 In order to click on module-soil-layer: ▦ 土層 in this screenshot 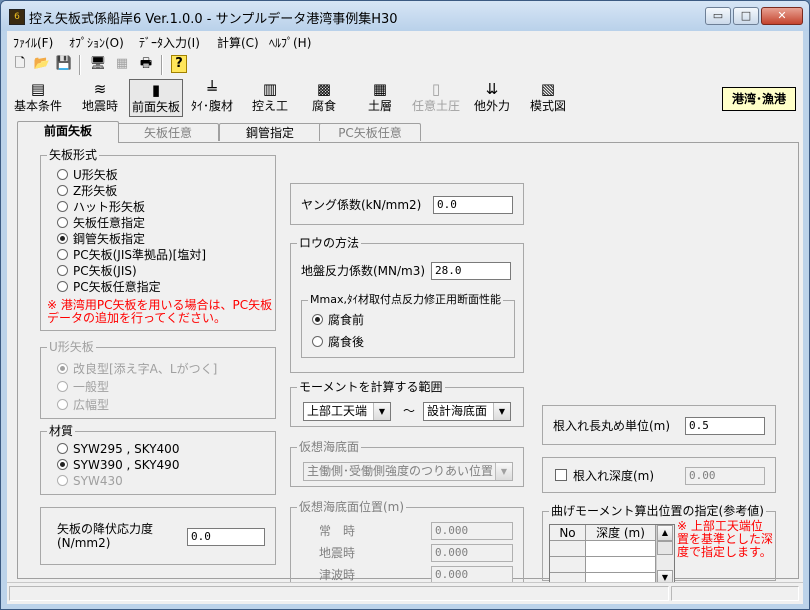, I will do `click(380, 98)`.